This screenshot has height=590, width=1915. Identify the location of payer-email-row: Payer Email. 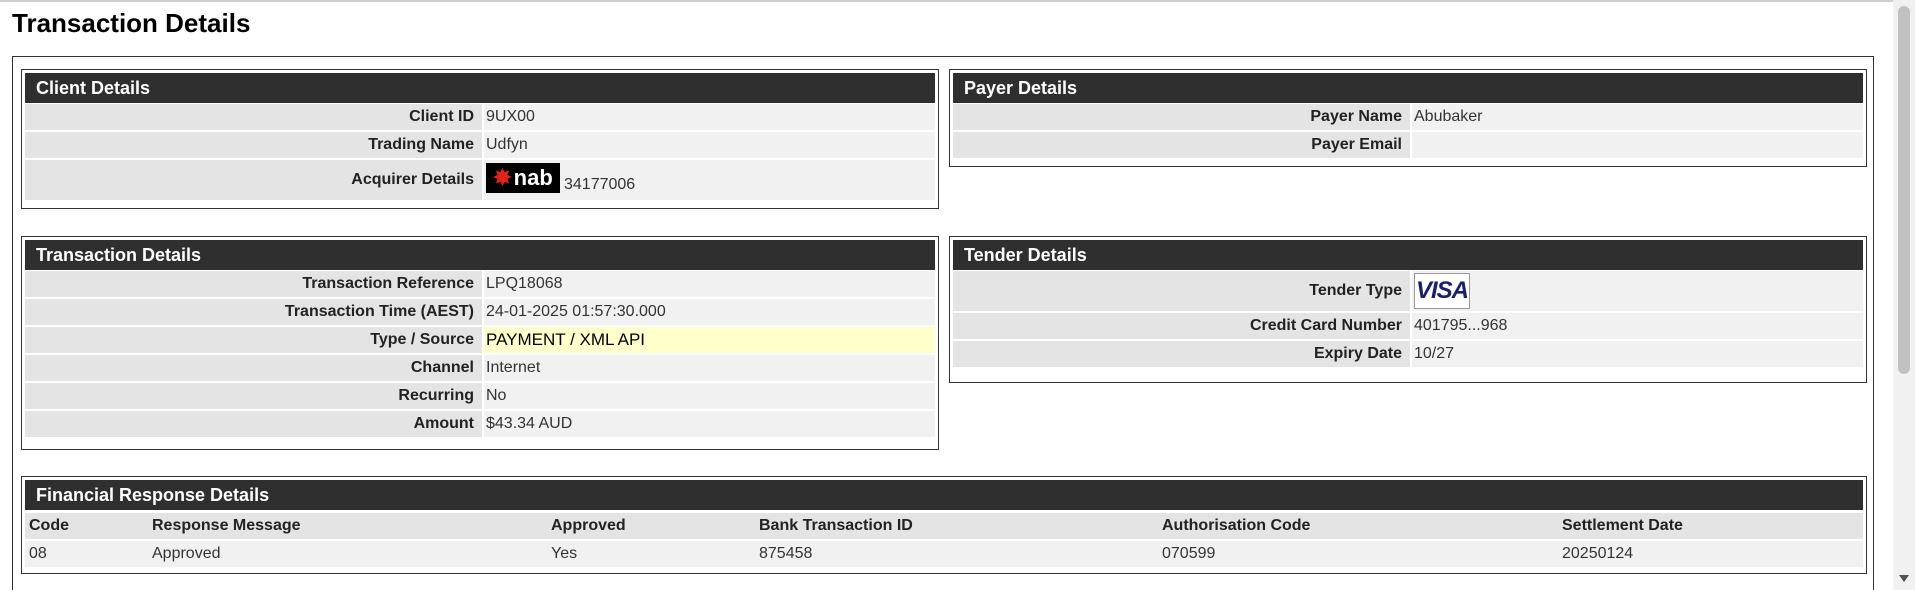
(1408, 145).